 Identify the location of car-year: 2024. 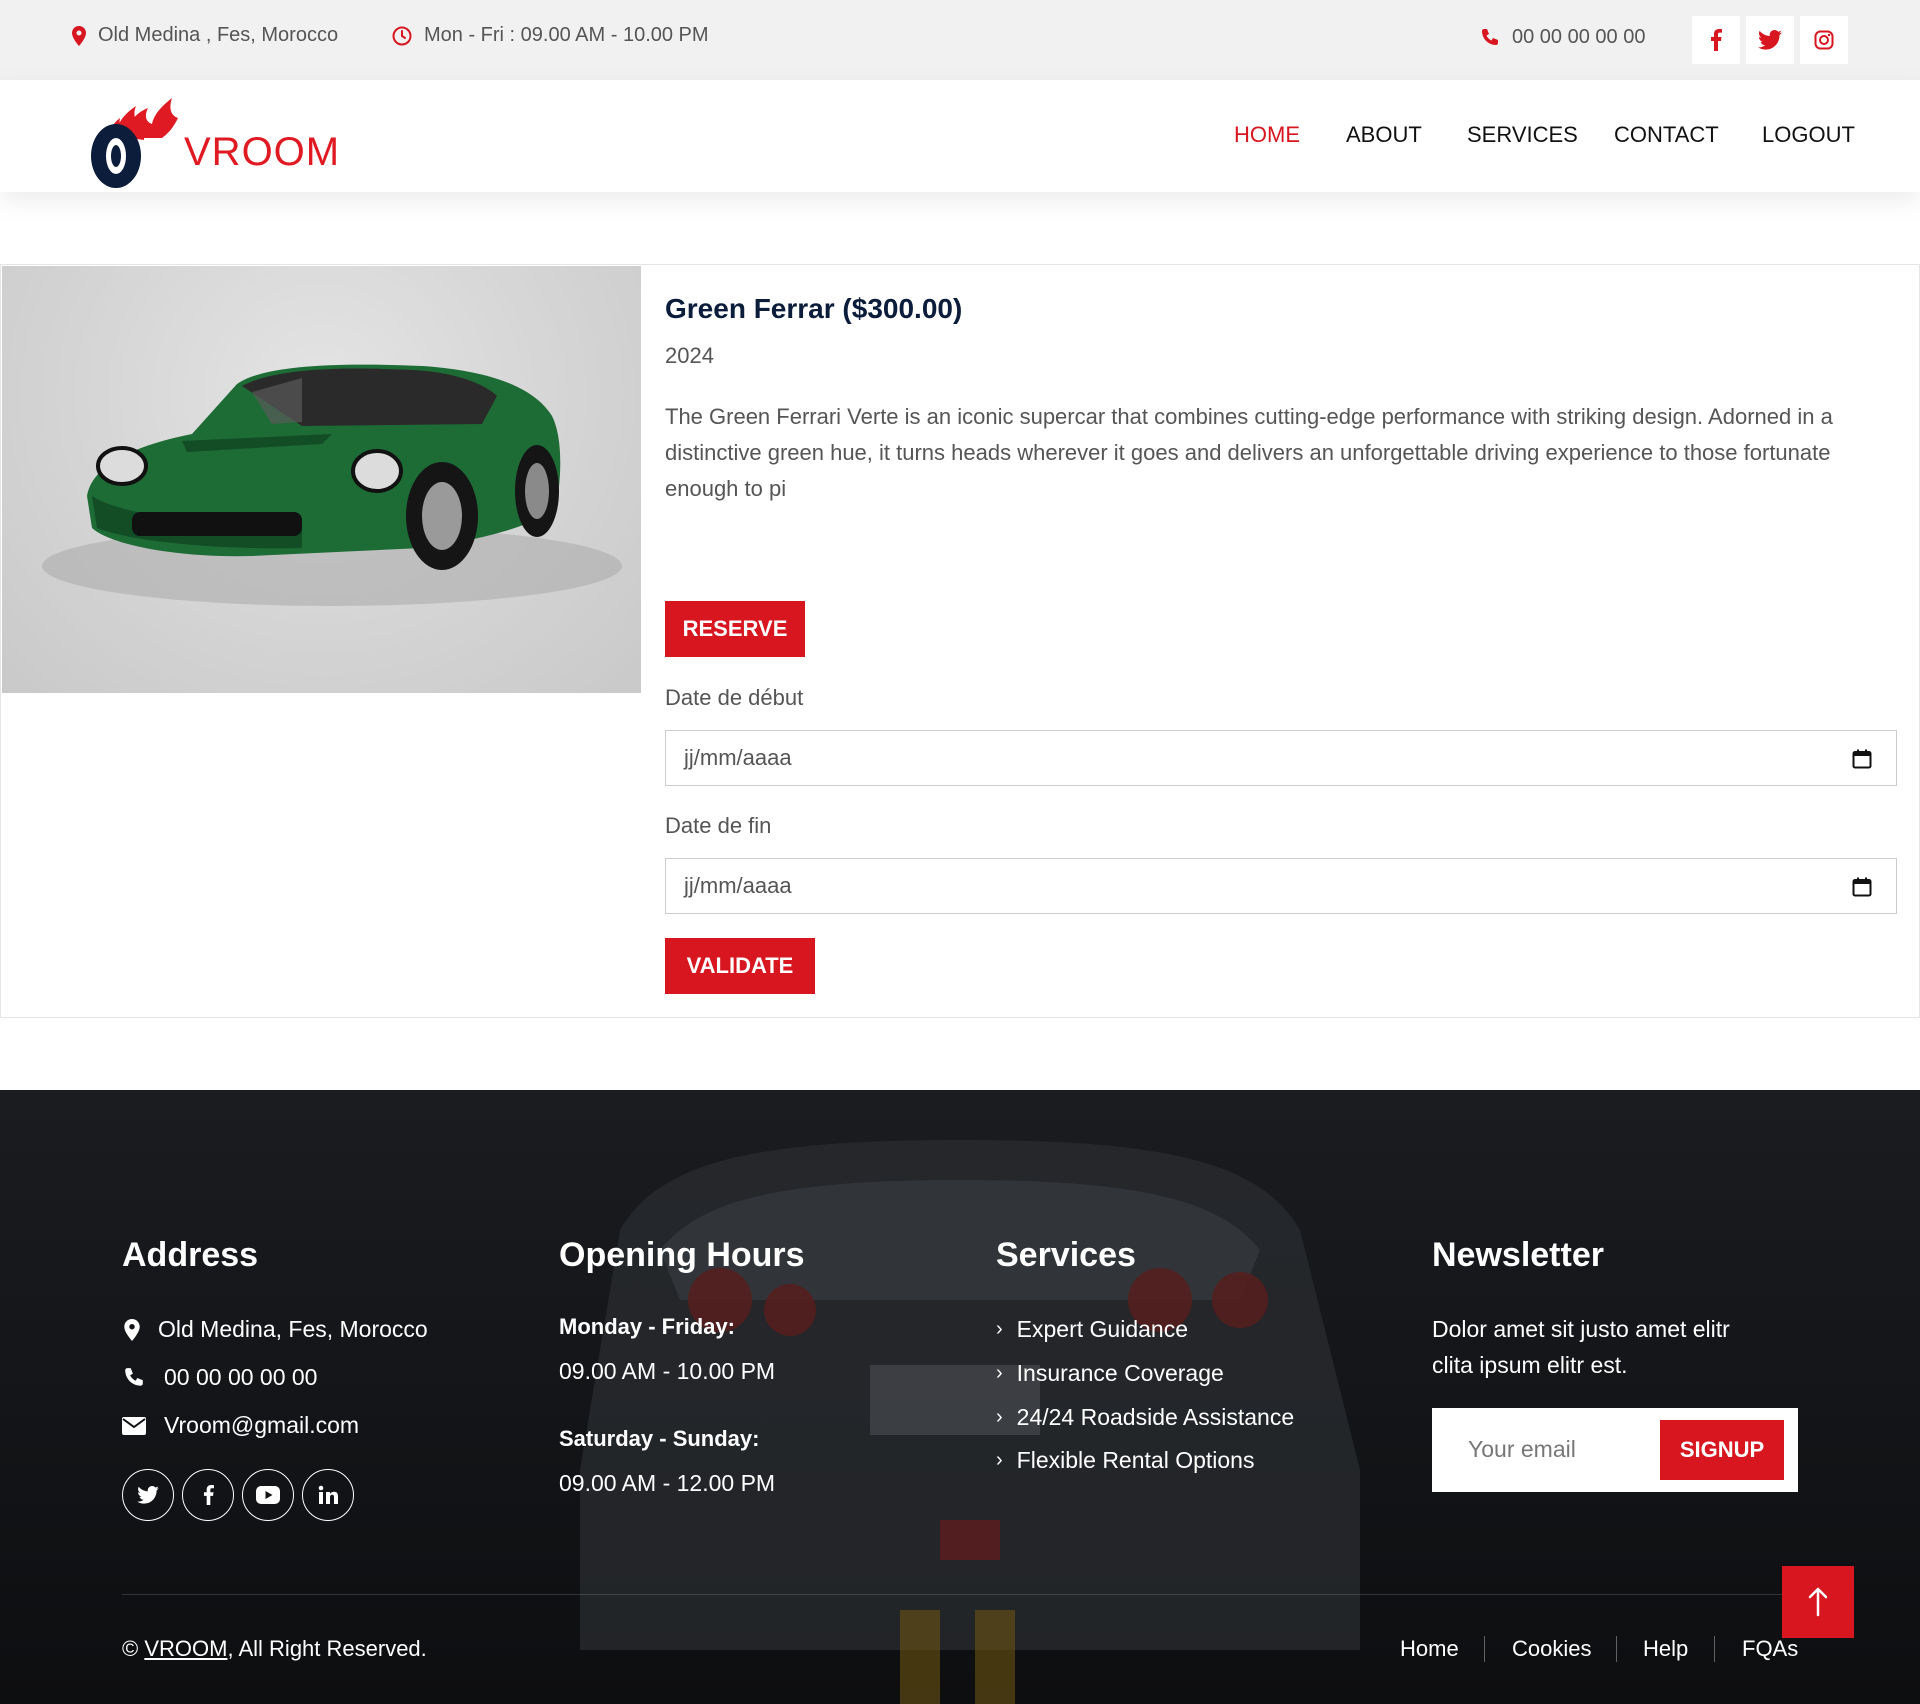
(689, 355).